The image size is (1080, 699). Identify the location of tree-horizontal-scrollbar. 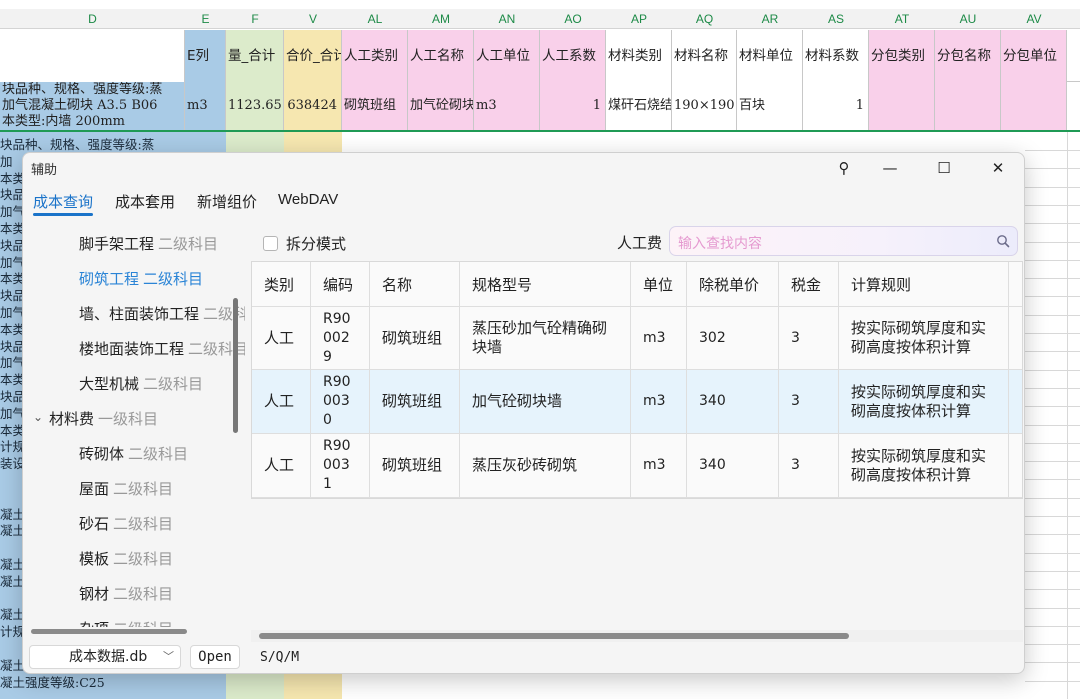
(109, 631).